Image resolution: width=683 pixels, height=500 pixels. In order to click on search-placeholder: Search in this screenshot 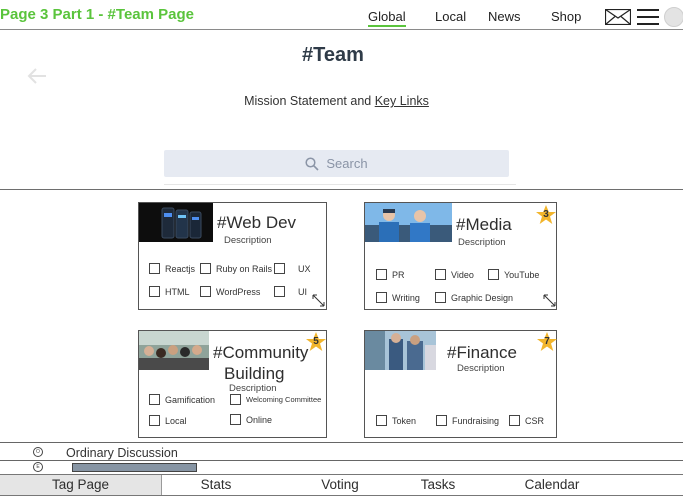, I will do `click(347, 163)`.